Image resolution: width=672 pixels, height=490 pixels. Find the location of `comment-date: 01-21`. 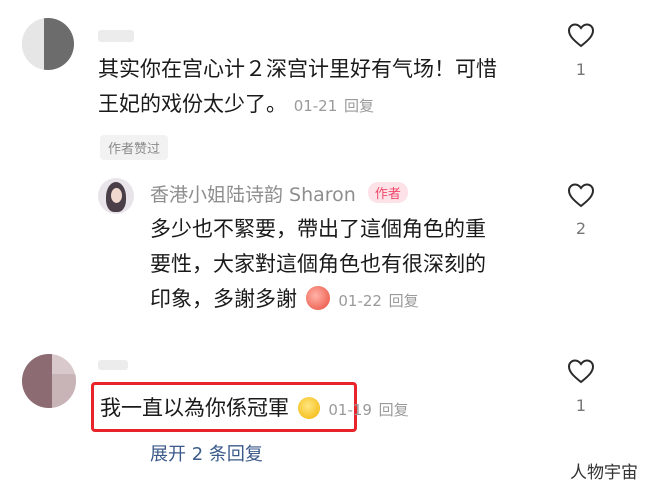

comment-date: 01-21 is located at coordinates (315, 106).